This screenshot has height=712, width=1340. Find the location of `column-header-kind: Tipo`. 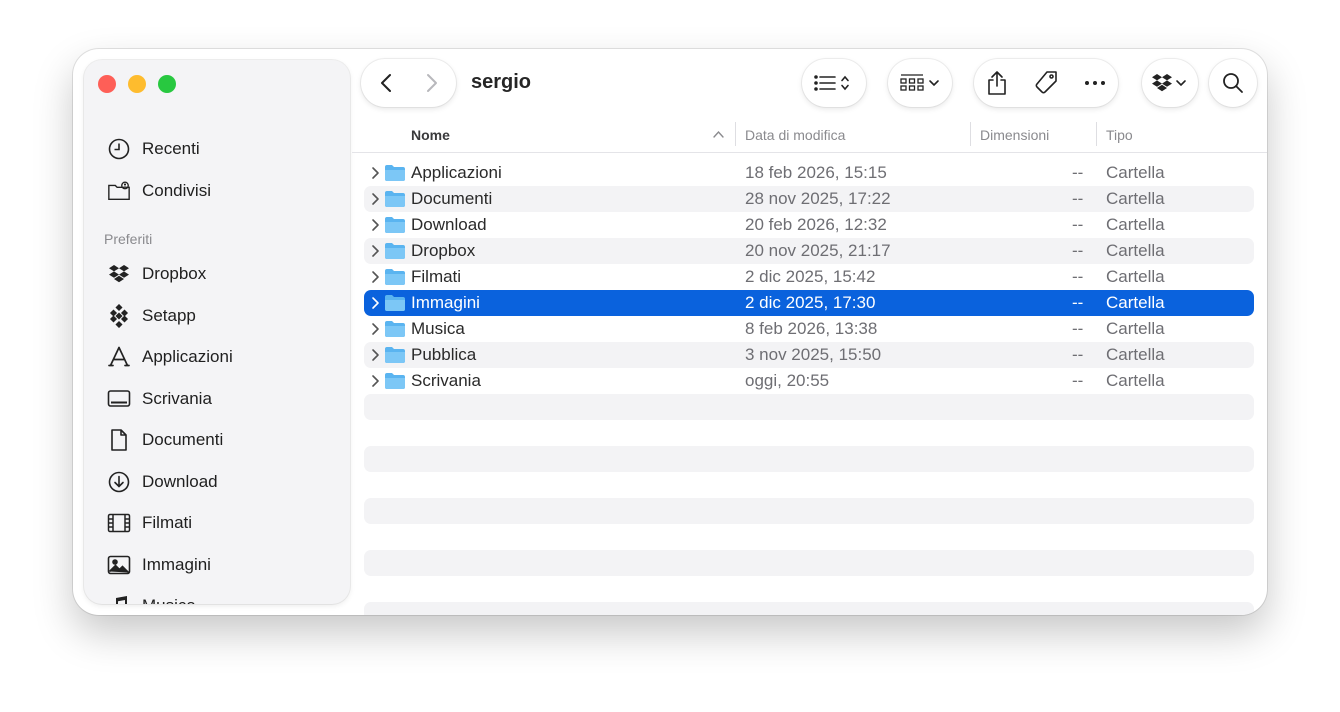

column-header-kind: Tipo is located at coordinates (1119, 135).